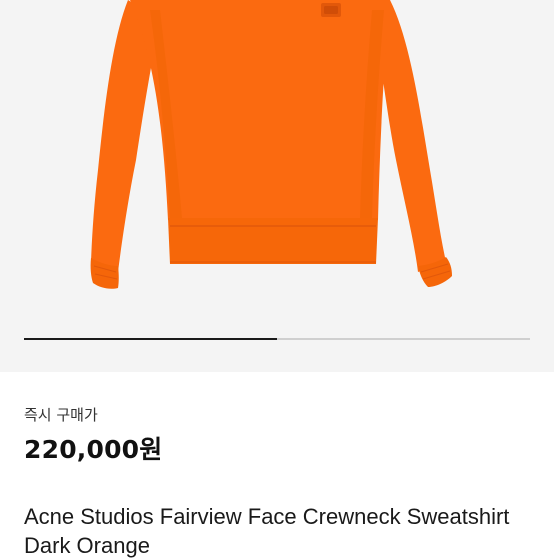 The height and width of the screenshot is (560, 554). Describe the element at coordinates (150, 339) in the screenshot. I see `gallery-progress-fill` at that location.